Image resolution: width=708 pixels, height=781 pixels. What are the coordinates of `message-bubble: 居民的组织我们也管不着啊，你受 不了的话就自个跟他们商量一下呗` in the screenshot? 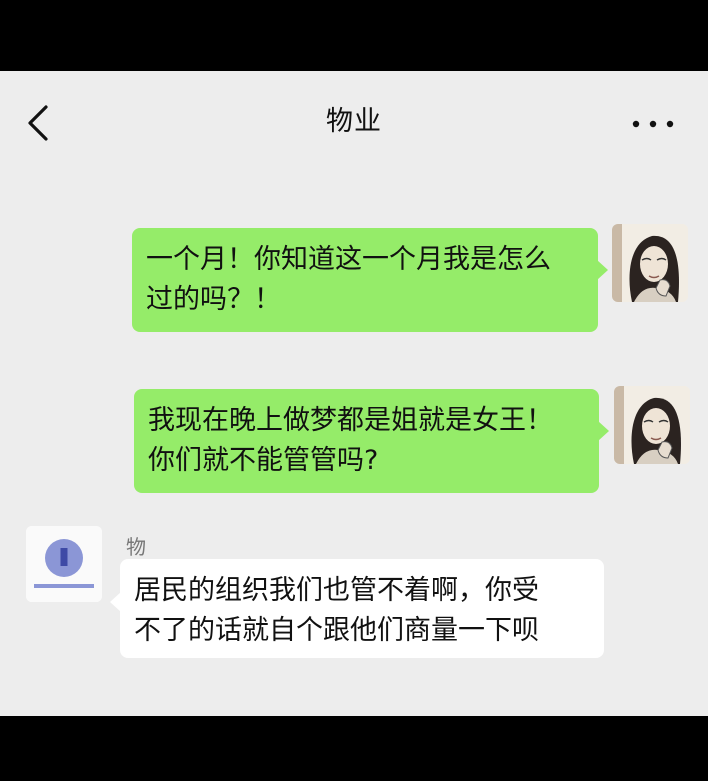 It's located at (362, 608).